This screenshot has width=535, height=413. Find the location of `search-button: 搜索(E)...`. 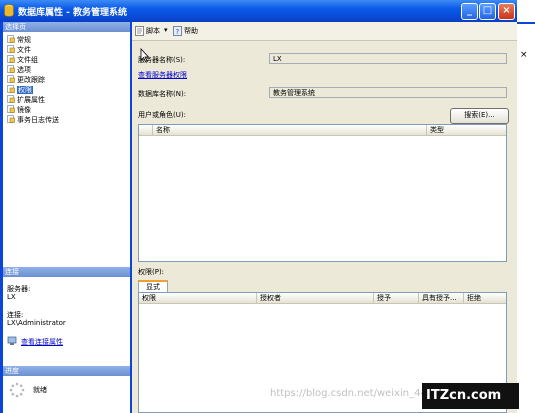

search-button: 搜索(E)... is located at coordinates (479, 116).